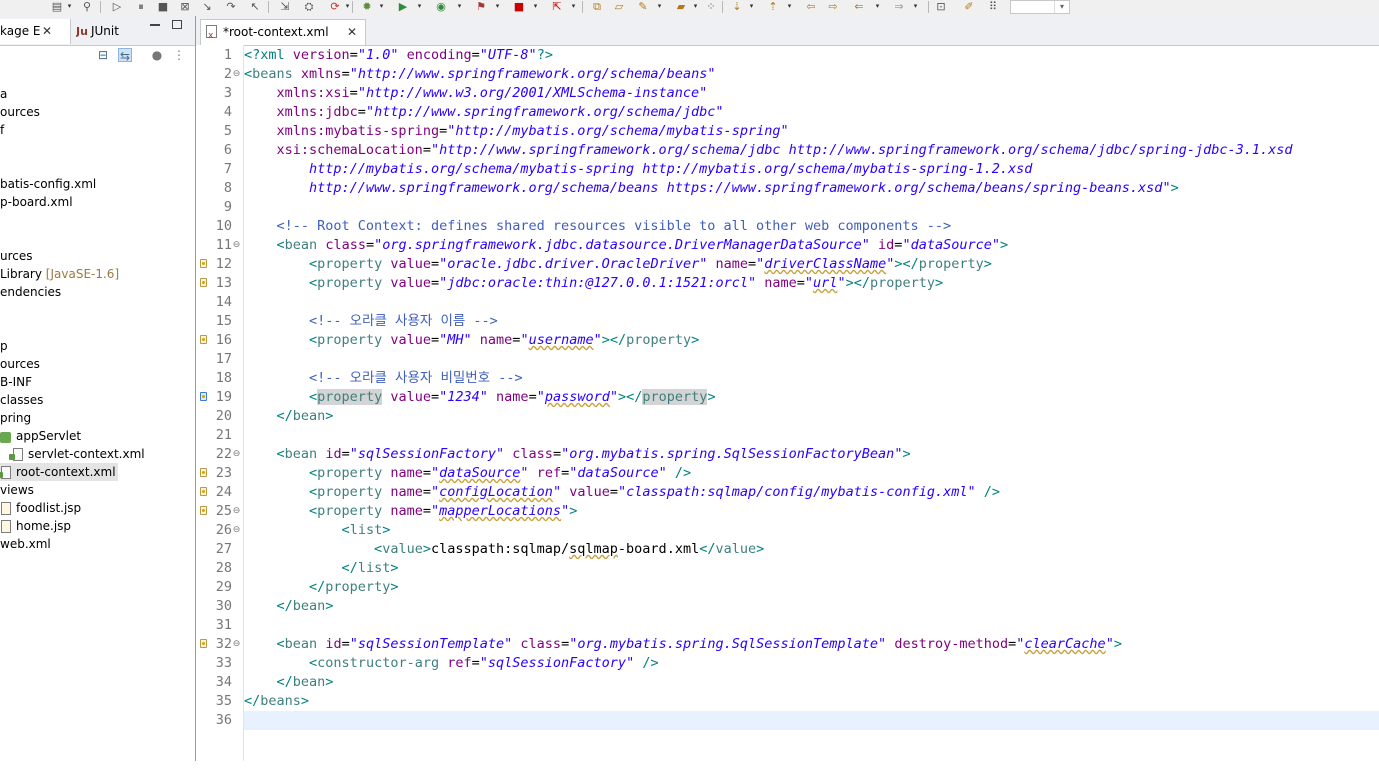 This screenshot has width=1379, height=784. I want to click on folder-icon: ▰, so click(681, 6).